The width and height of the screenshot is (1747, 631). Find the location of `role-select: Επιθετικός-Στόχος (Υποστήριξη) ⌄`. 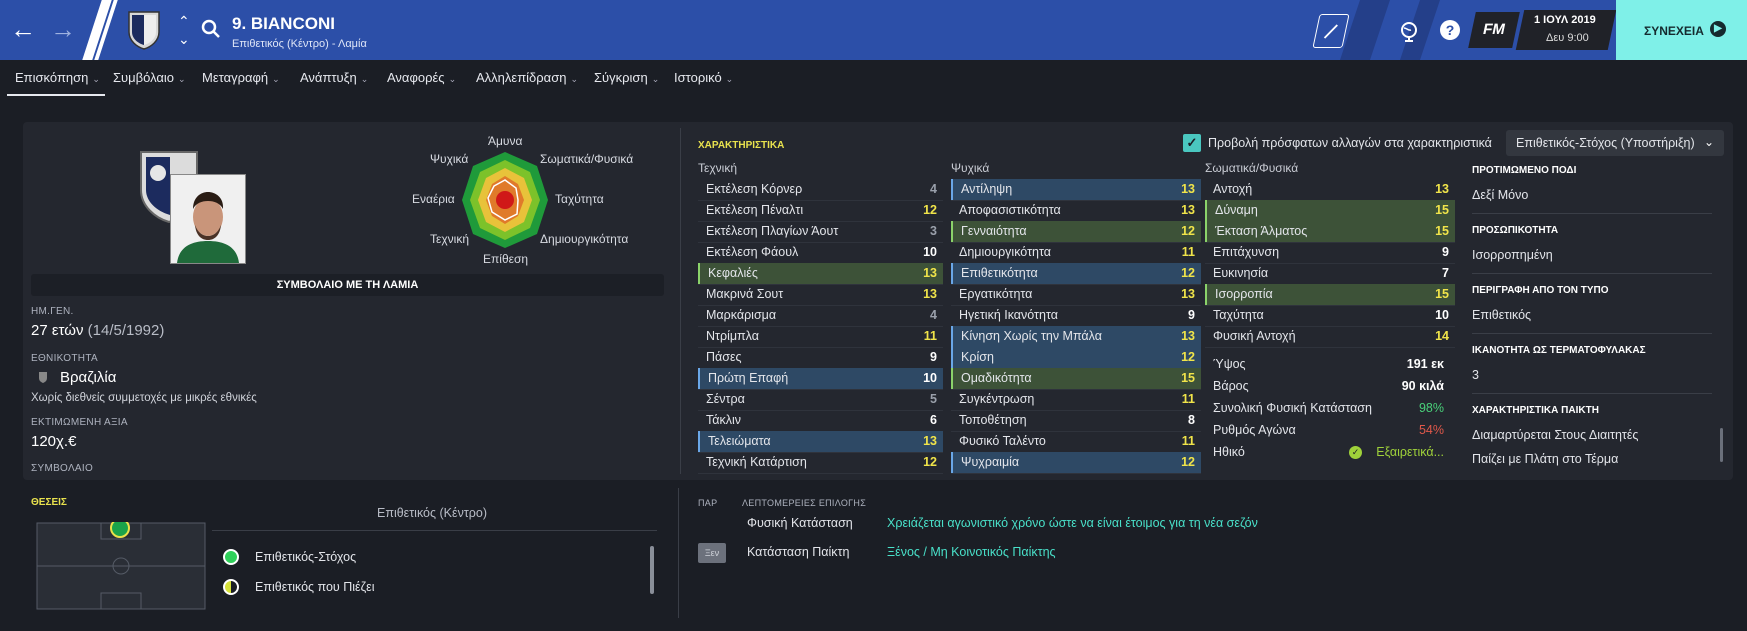

role-select: Επιθετικός-Στόχος (Υποστήριξη) ⌄ is located at coordinates (1615, 143).